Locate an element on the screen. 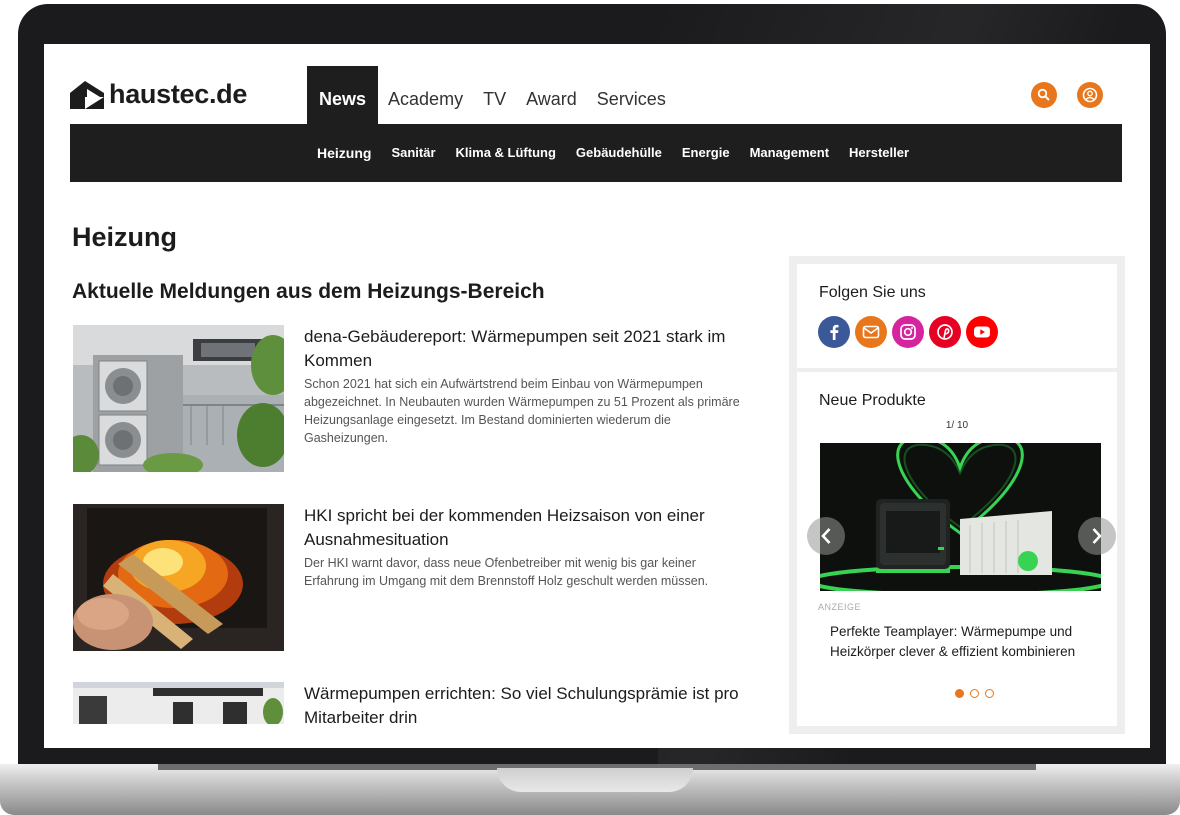  carousel-dots is located at coordinates (977, 693).